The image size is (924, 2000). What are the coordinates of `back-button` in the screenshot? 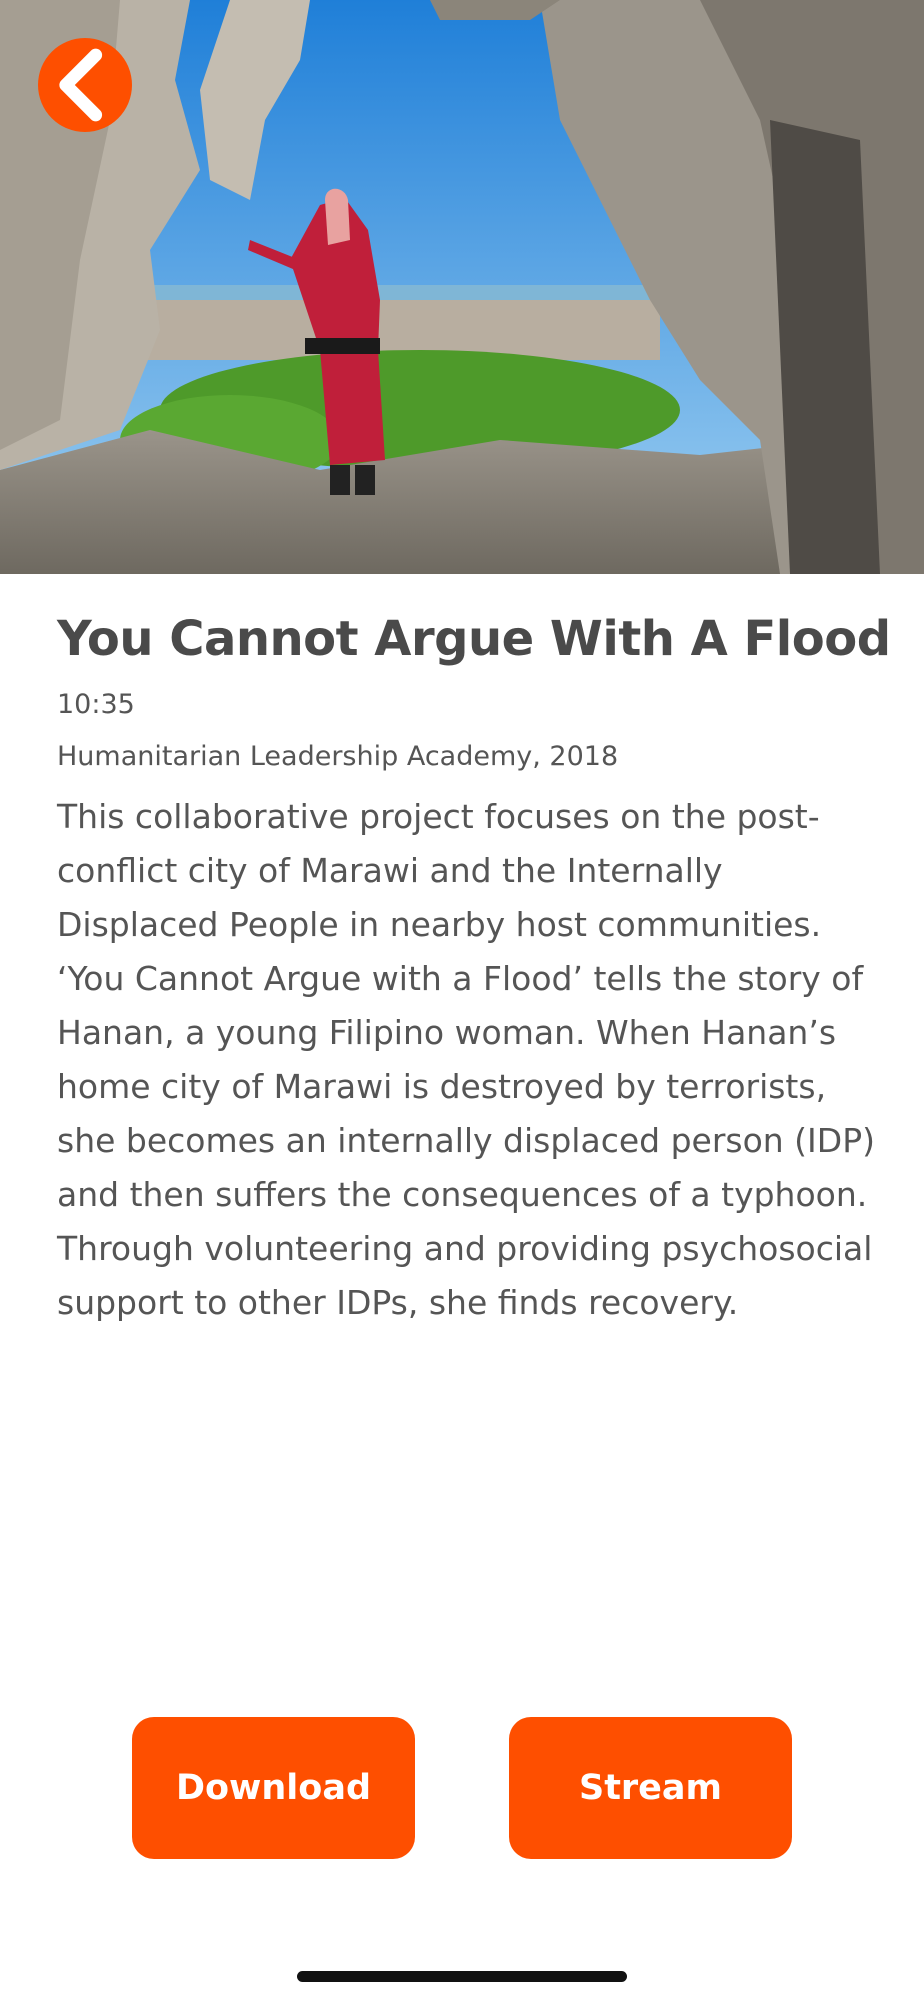 It's located at (85, 85).